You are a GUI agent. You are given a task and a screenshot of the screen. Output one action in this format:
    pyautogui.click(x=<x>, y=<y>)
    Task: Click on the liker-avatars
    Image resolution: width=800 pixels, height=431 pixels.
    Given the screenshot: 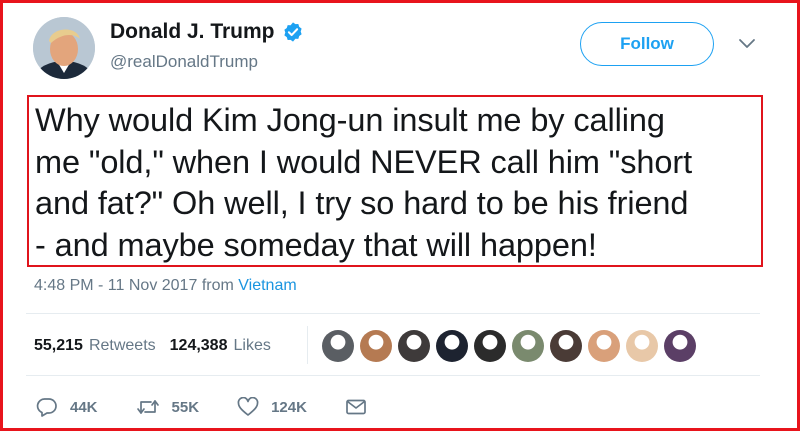 What is the action you would take?
    pyautogui.click(x=512, y=346)
    